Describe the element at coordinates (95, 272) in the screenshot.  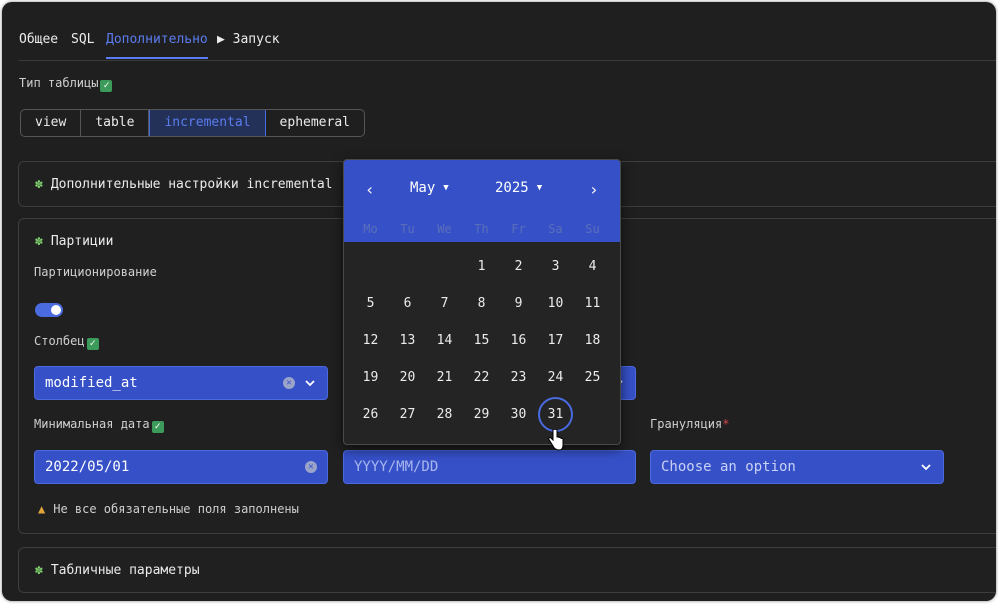
I see `partitioning-label: Партиционирование` at that location.